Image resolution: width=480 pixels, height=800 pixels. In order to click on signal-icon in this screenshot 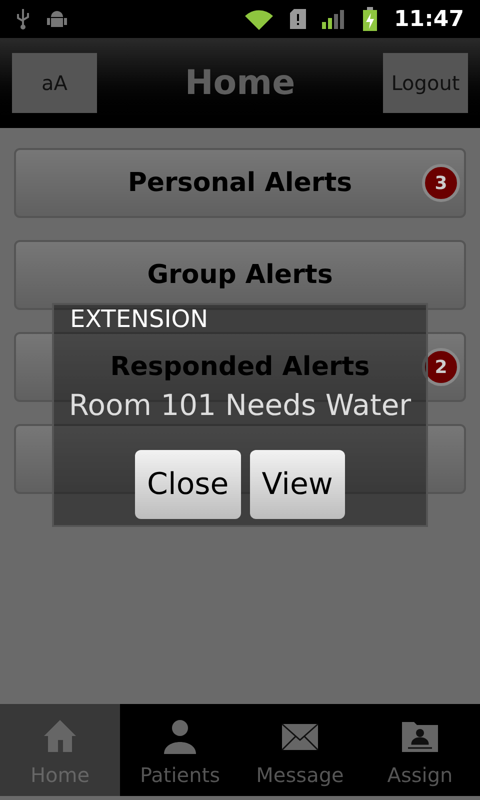, I will do `click(334, 19)`.